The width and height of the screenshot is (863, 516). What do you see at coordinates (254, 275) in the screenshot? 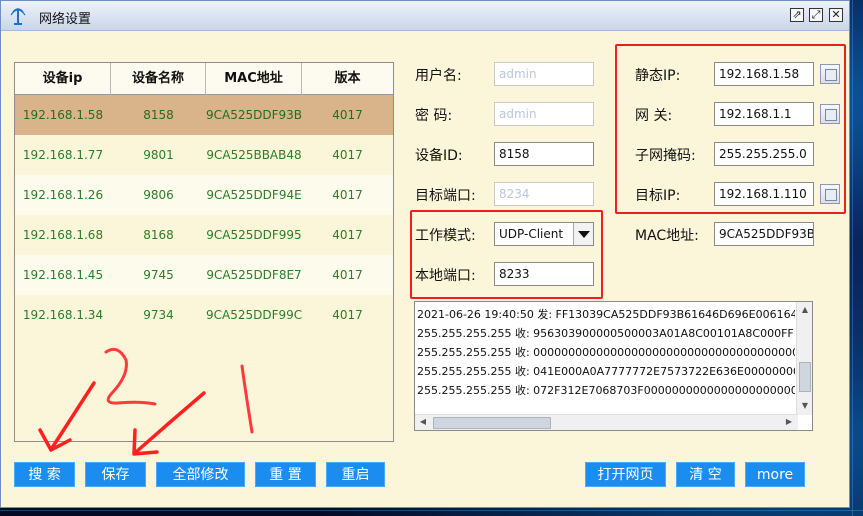
I see `cell-mac: 9CA525DDF8E7` at bounding box center [254, 275].